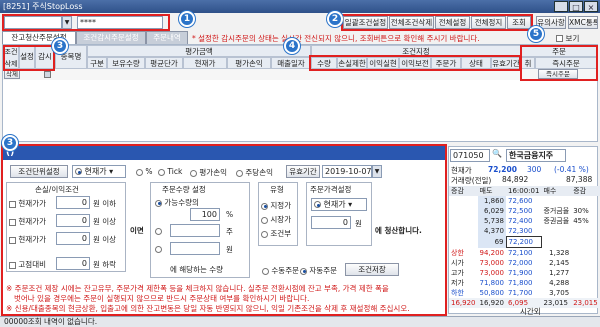 This screenshot has width=600, height=327. What do you see at coordinates (358, 223) in the screenshot?
I see `order-price-unit: 원` at bounding box center [358, 223].